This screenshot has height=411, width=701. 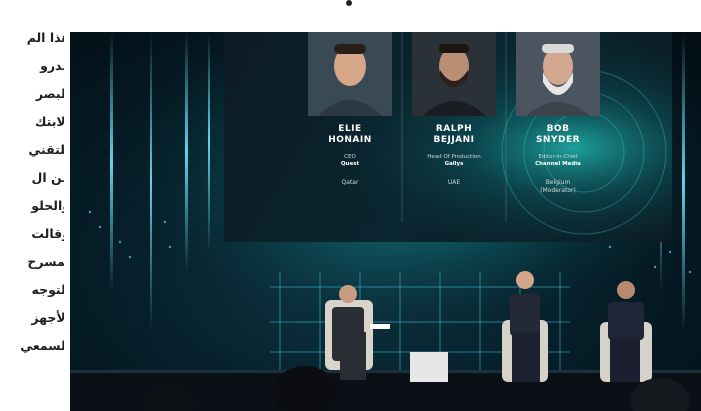 What do you see at coordinates (350, 182) in the screenshot?
I see `speaker-location: Qatar` at bounding box center [350, 182].